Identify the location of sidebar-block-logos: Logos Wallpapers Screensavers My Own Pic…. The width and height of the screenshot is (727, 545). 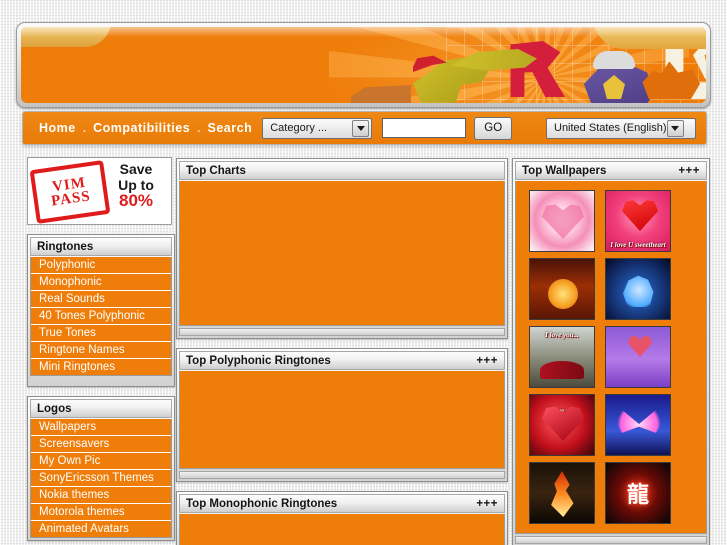
(101, 468).